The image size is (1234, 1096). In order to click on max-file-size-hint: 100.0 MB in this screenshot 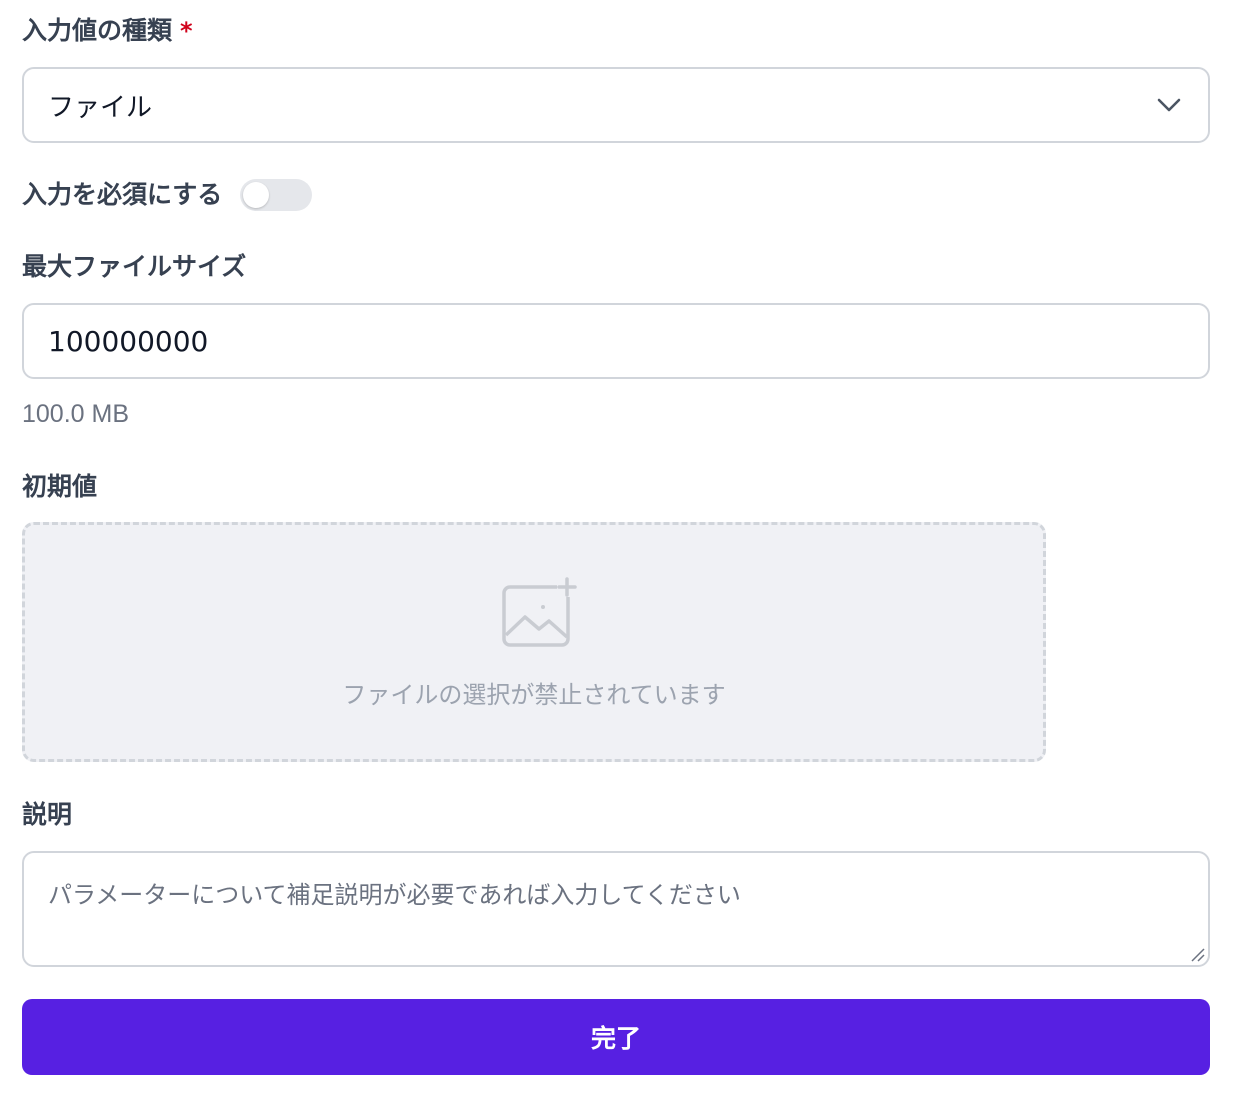, I will do `click(76, 414)`.